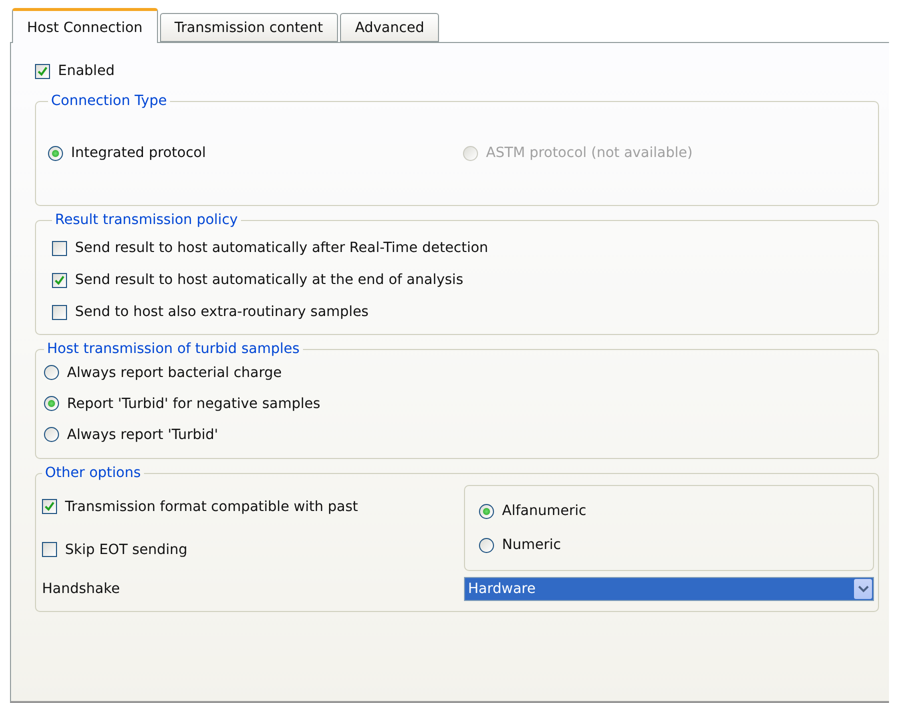 The width and height of the screenshot is (899, 703). I want to click on checkbox-label: Enabled, so click(86, 71).